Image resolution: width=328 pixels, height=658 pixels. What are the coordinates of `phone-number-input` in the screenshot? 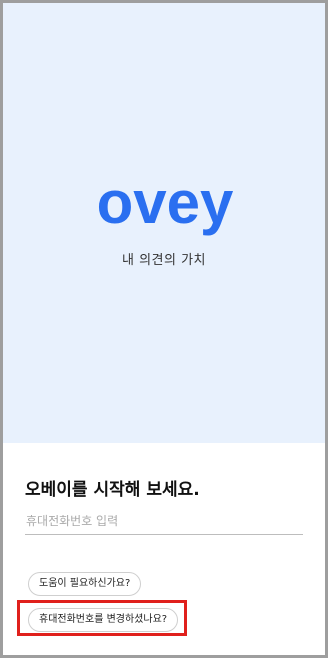 It's located at (164, 521).